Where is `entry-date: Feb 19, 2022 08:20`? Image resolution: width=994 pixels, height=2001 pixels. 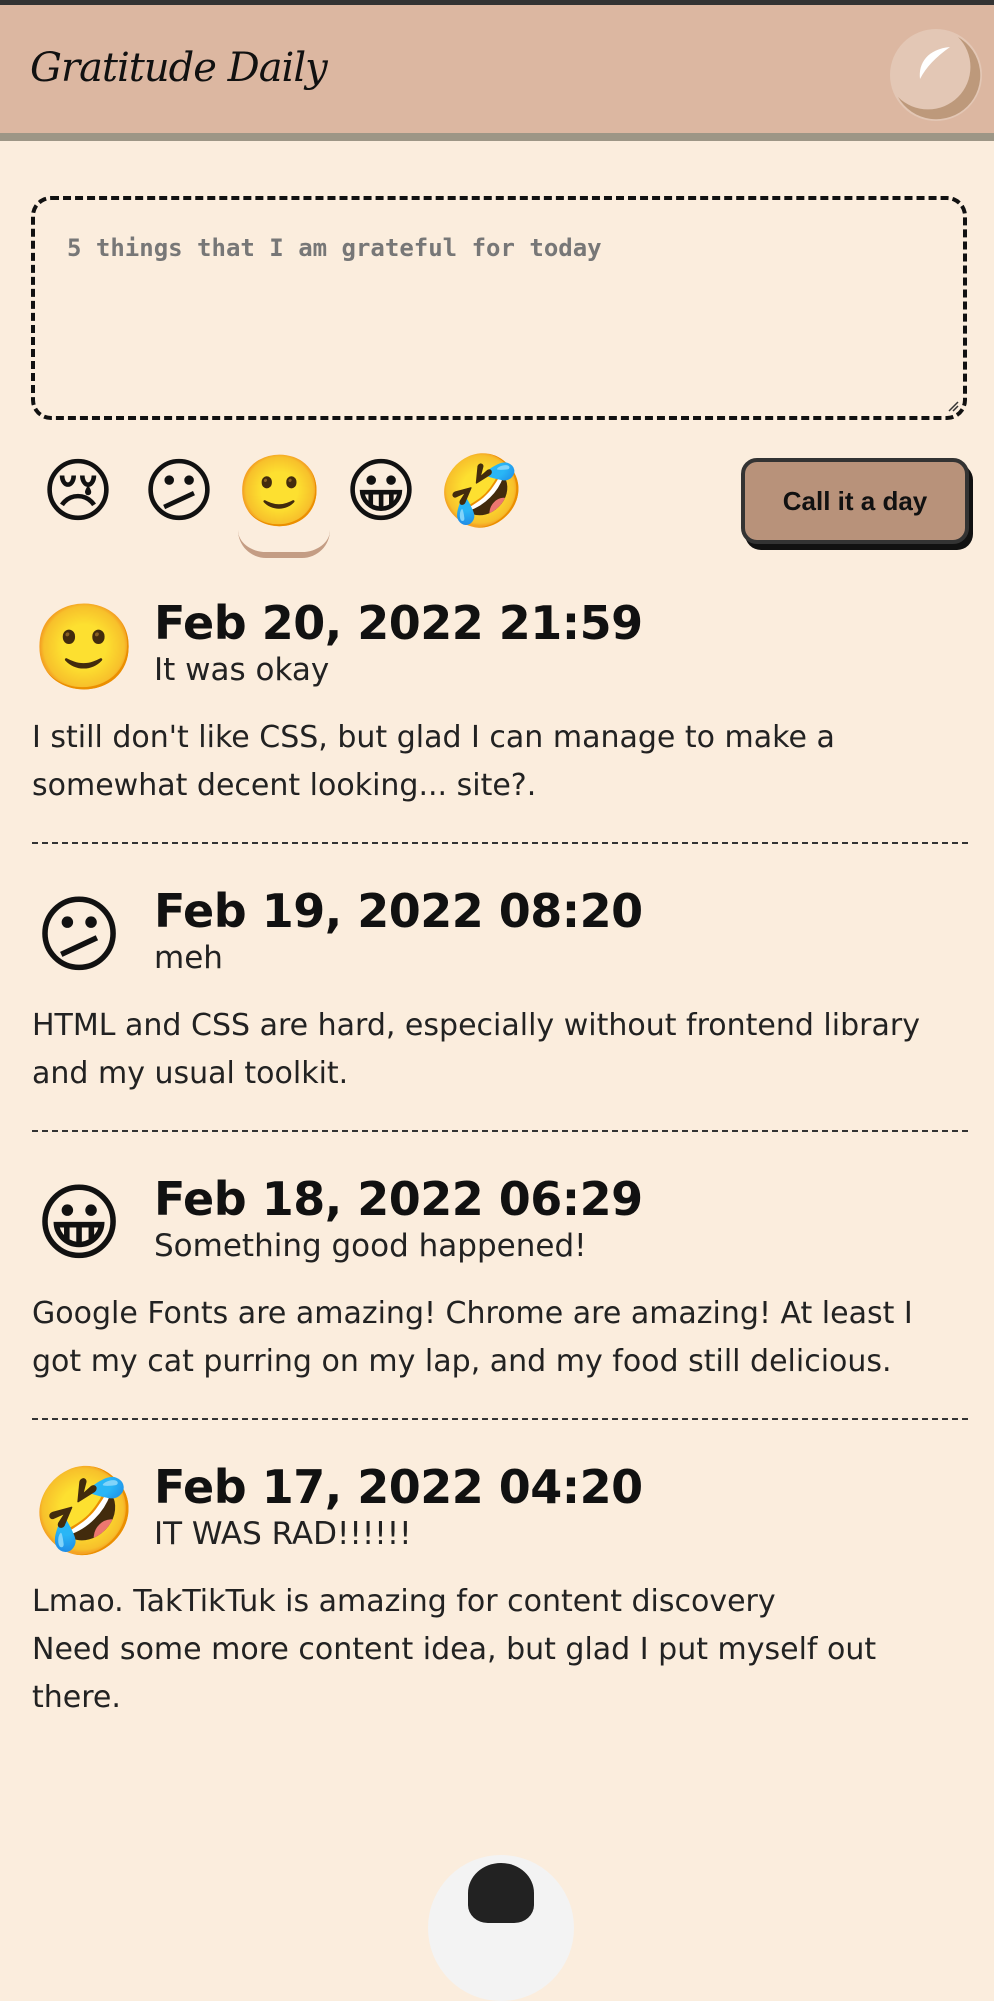
entry-date: Feb 19, 2022 08:20 is located at coordinates (398, 911).